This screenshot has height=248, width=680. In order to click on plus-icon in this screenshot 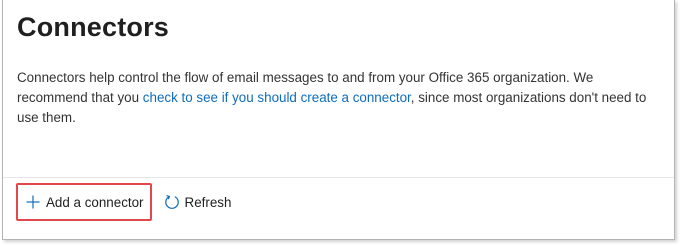, I will do `click(33, 202)`.